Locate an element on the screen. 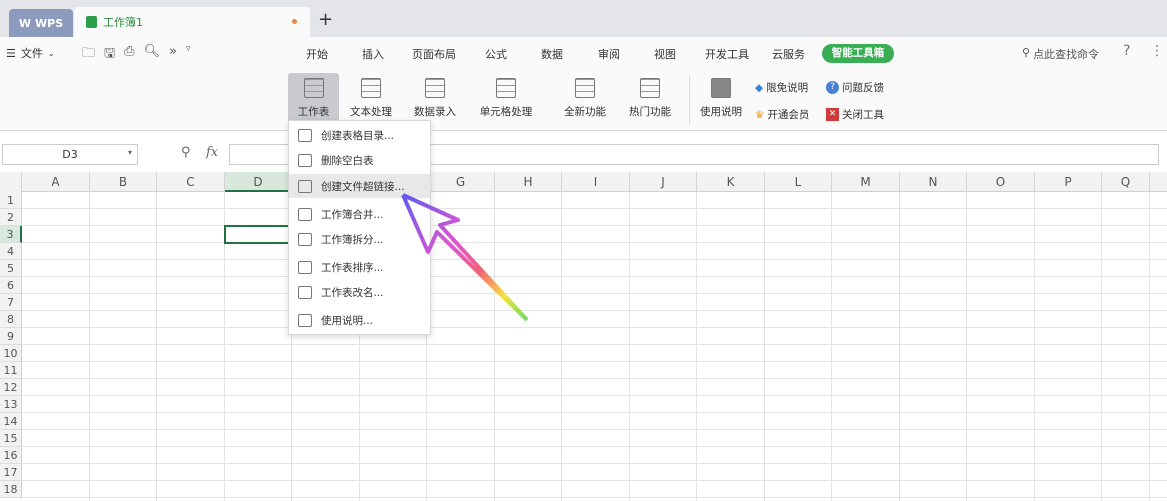 The height and width of the screenshot is (501, 1167). annotation-arrow is located at coordinates (465, 257).